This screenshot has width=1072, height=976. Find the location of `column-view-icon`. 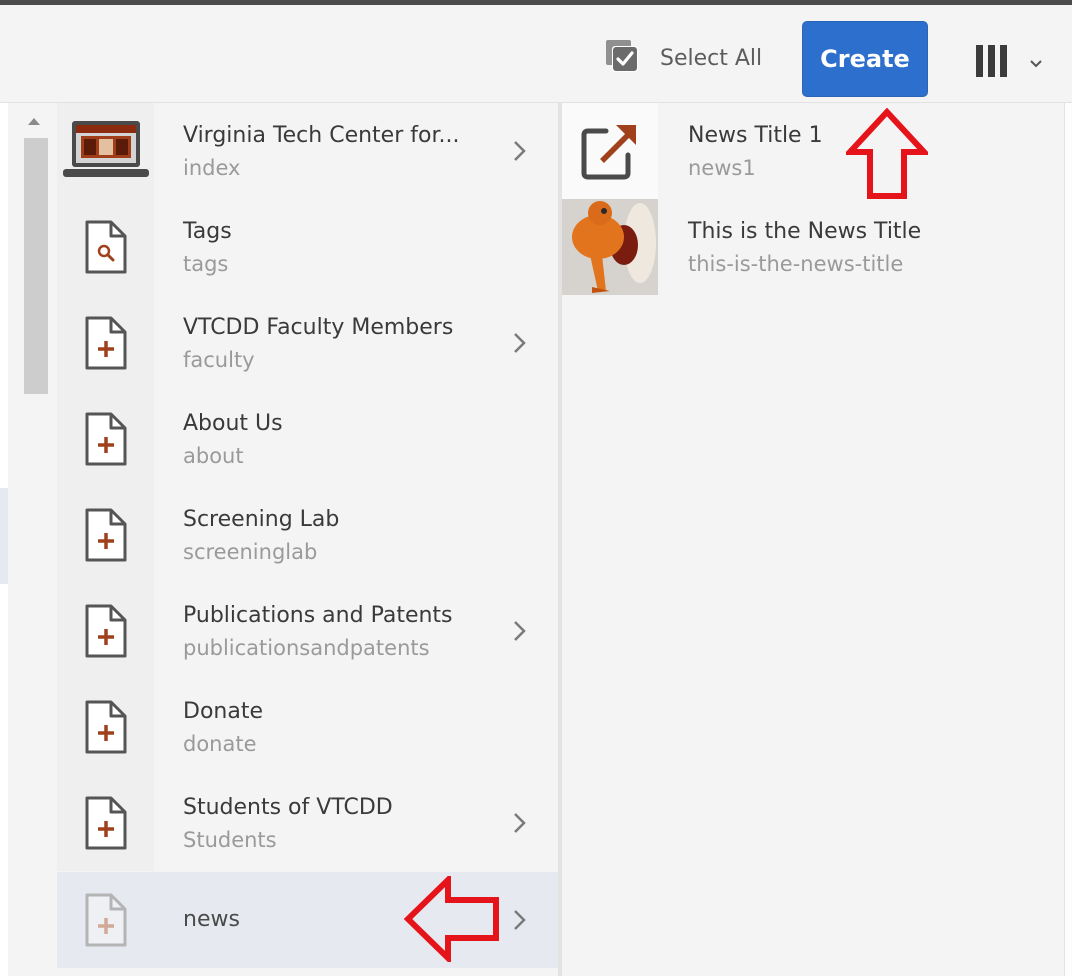

column-view-icon is located at coordinates (992, 63).